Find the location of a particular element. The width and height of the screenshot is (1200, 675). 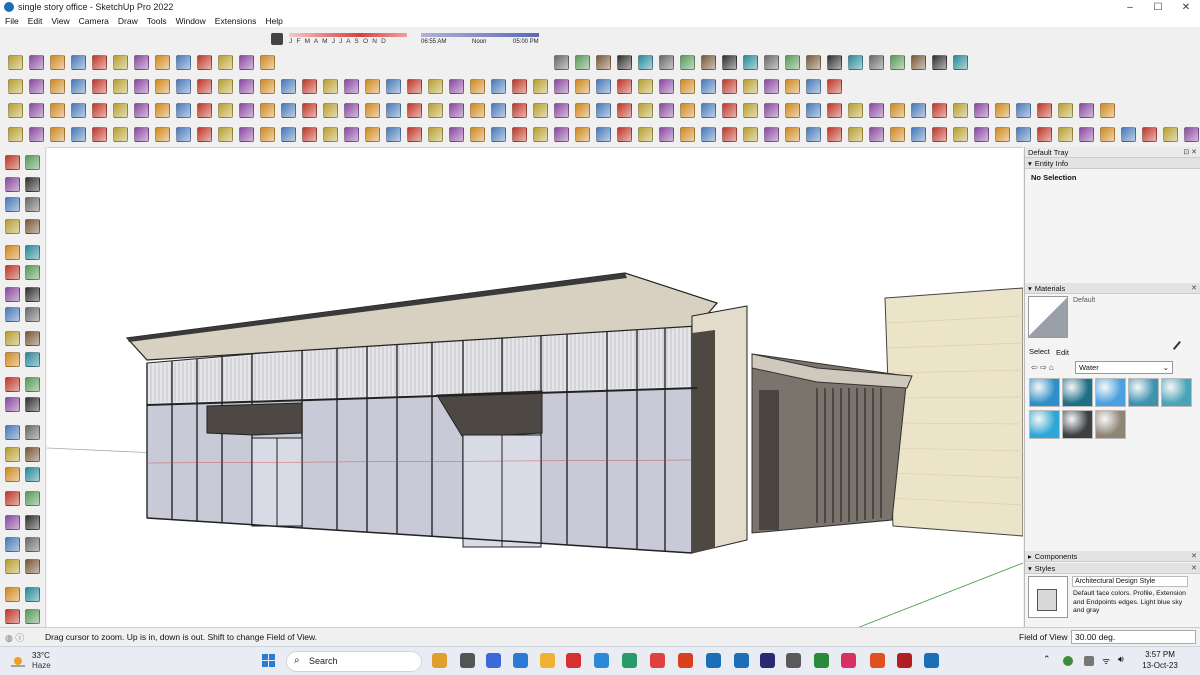

measurement-box: 30.00 deg. is located at coordinates (1133, 637).